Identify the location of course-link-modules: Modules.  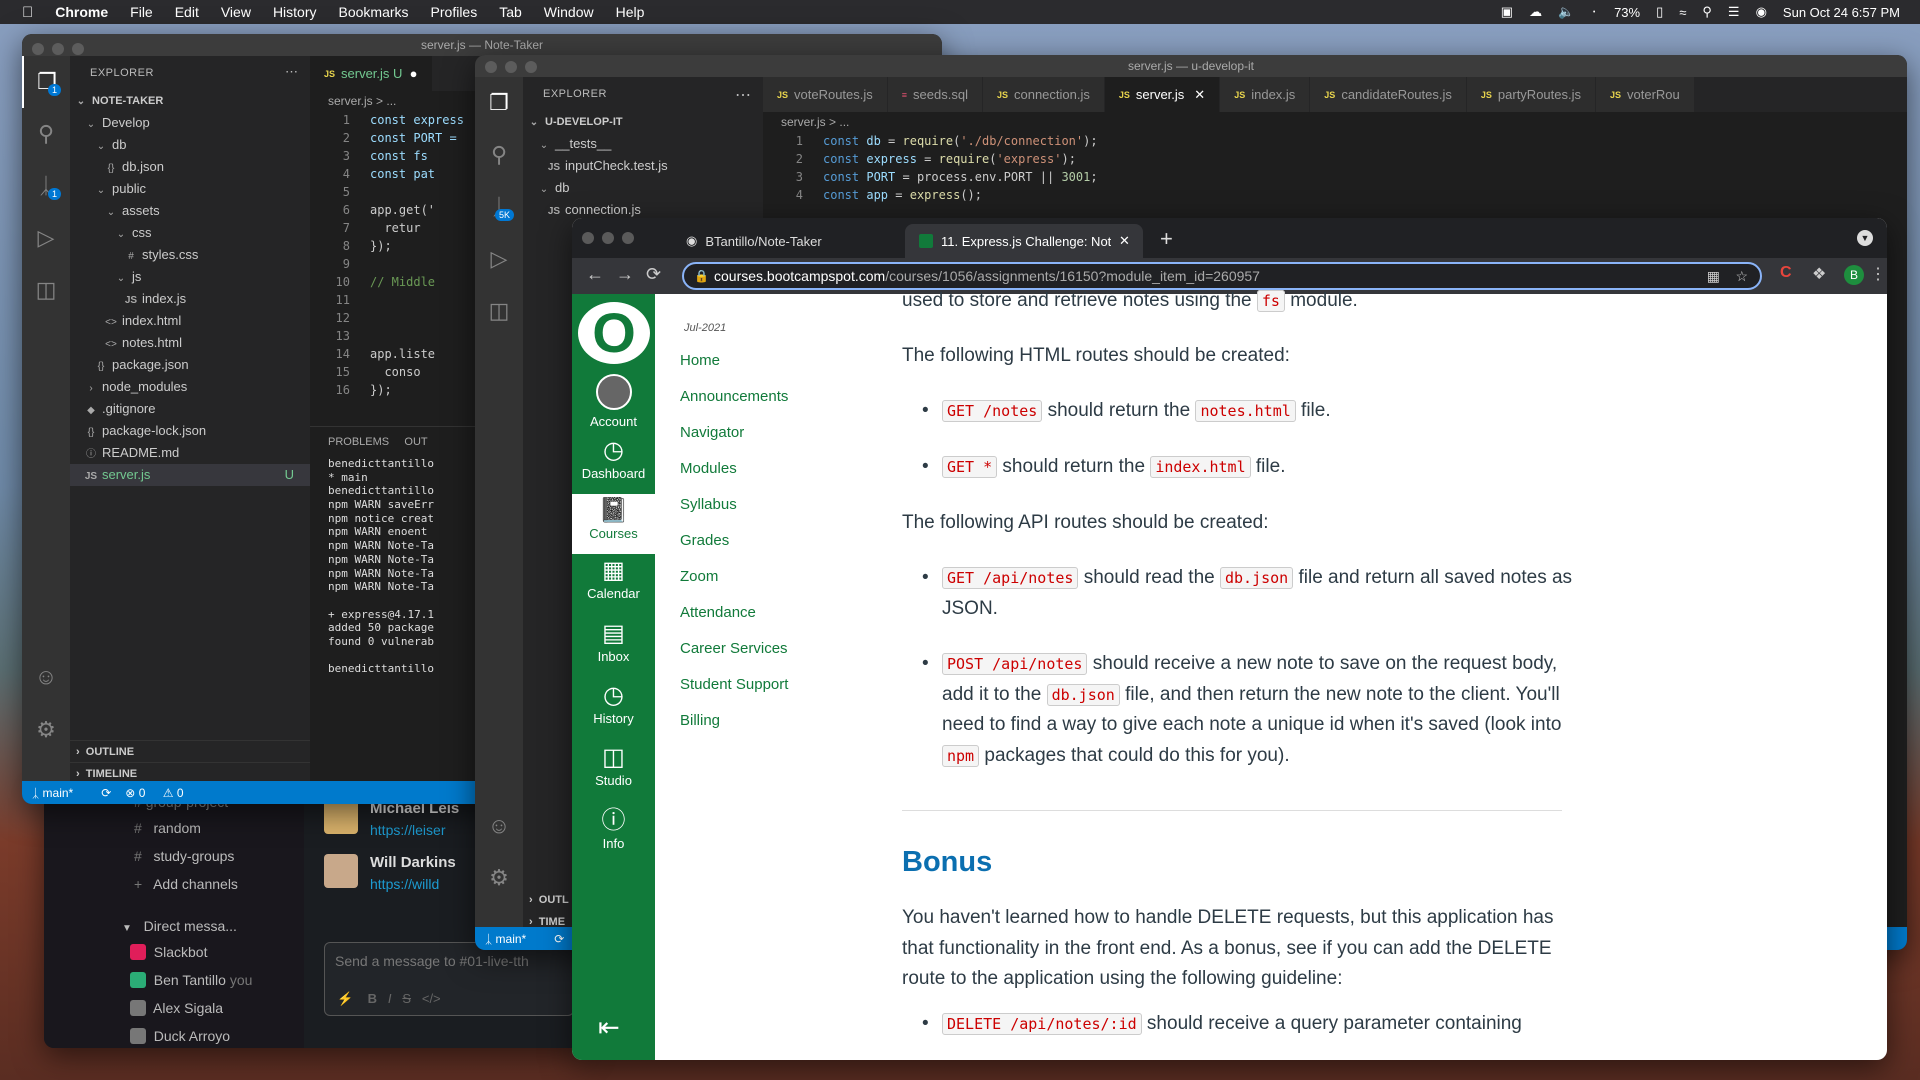
(708, 468).